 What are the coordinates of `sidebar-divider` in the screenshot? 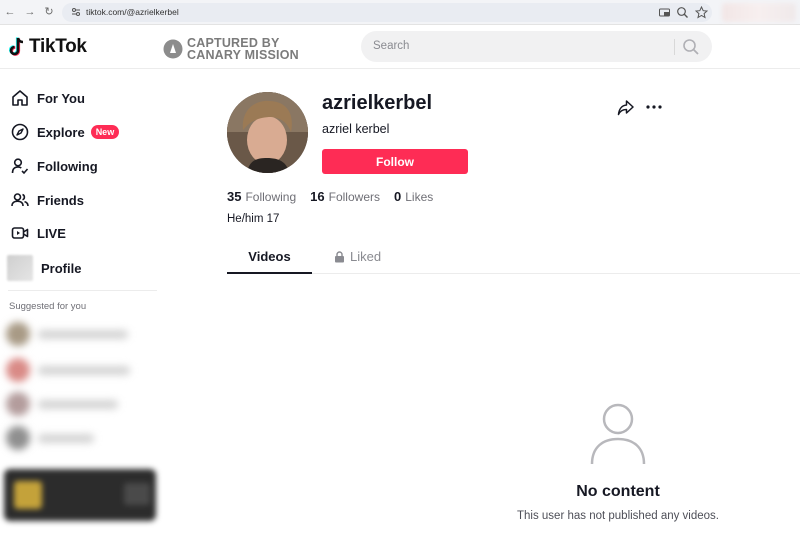 It's located at (82, 290).